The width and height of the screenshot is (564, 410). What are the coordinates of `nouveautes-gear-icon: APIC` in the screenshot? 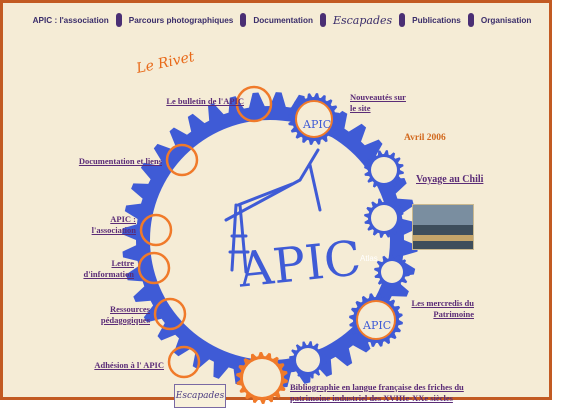 It's located at (314, 119).